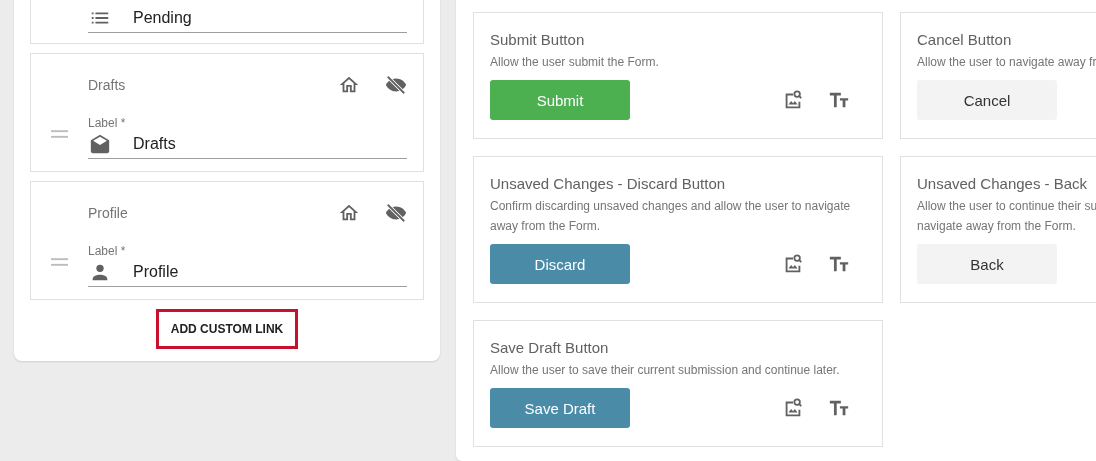 Image resolution: width=1096 pixels, height=461 pixels. Describe the element at coordinates (227, 329) in the screenshot. I see `add-custom-link-button: ADD CUSTOM LINK` at that location.